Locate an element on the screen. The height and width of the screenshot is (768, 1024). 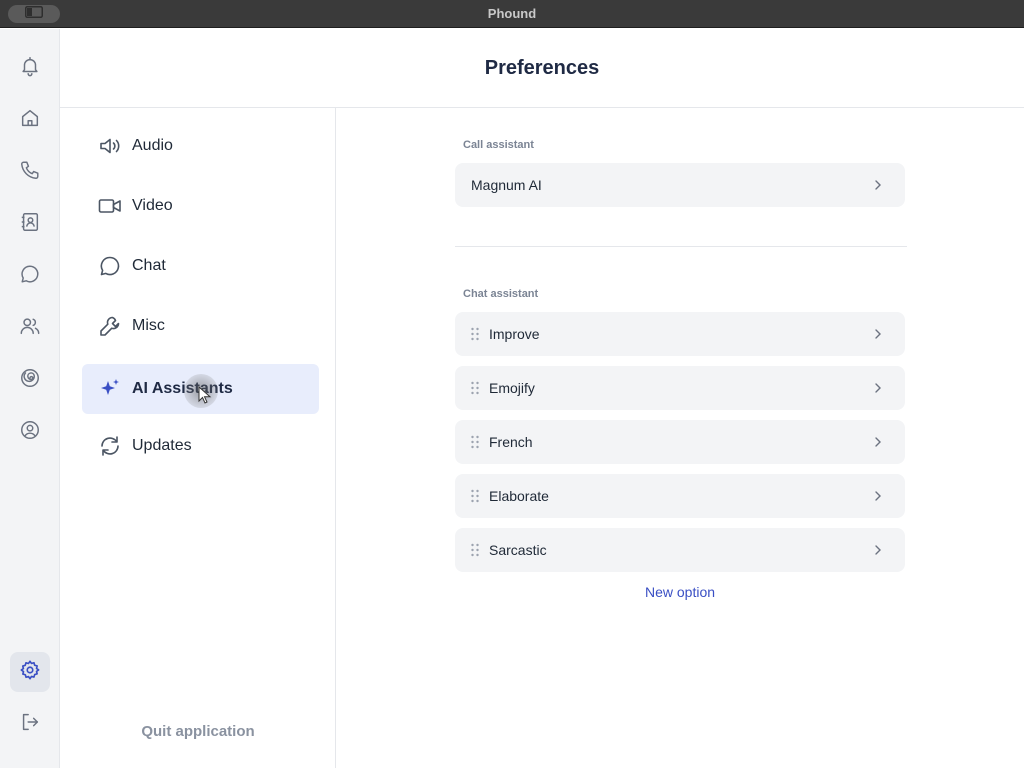
nav-item-misc: Misc is located at coordinates (200, 326).